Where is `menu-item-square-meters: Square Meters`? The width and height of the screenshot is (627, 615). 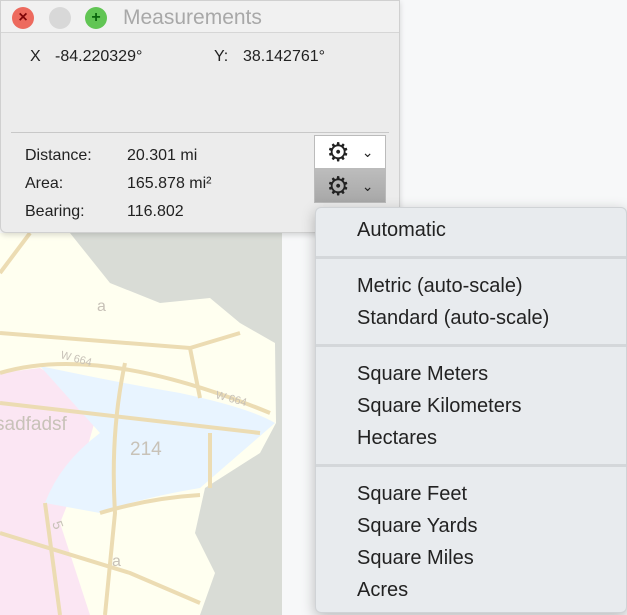 menu-item-square-meters: Square Meters is located at coordinates (422, 374).